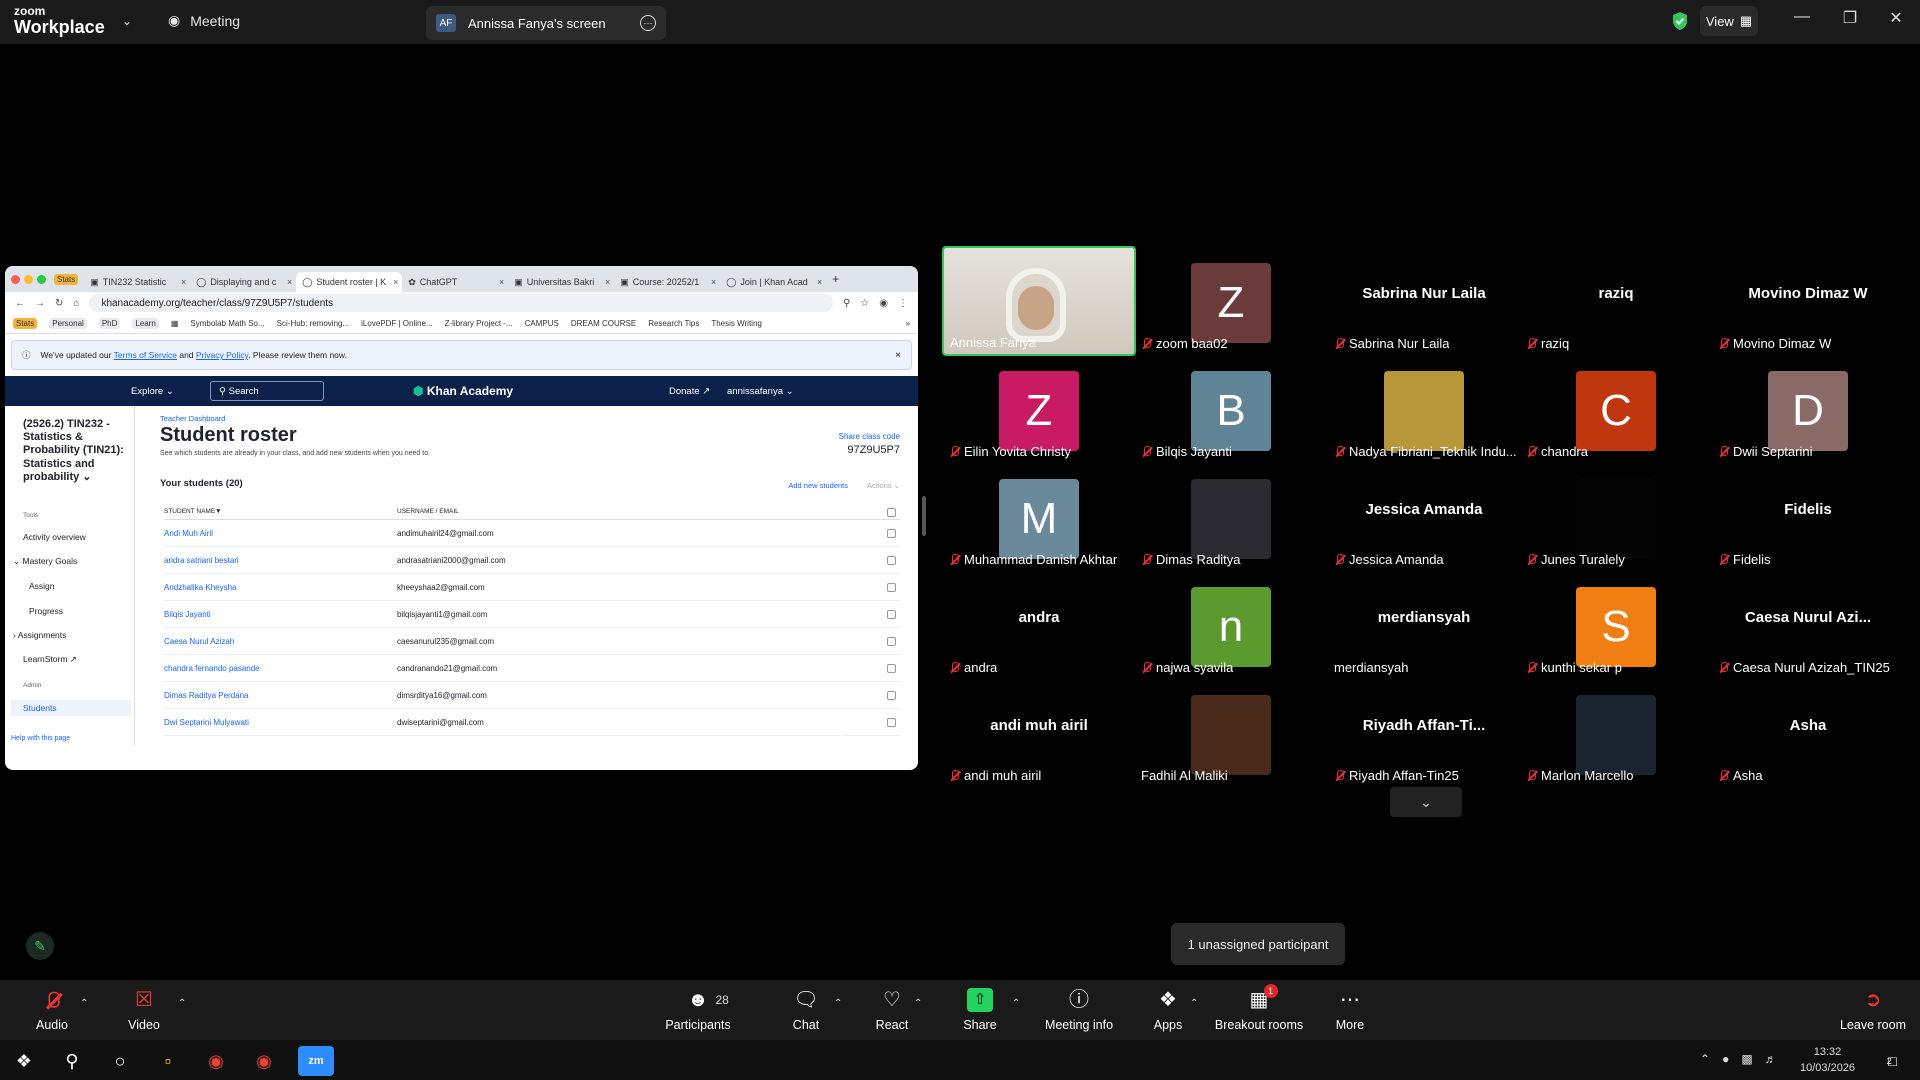 The image size is (1920, 1080). Describe the element at coordinates (1850, 18) in the screenshot. I see `restore-icon: ❐` at that location.